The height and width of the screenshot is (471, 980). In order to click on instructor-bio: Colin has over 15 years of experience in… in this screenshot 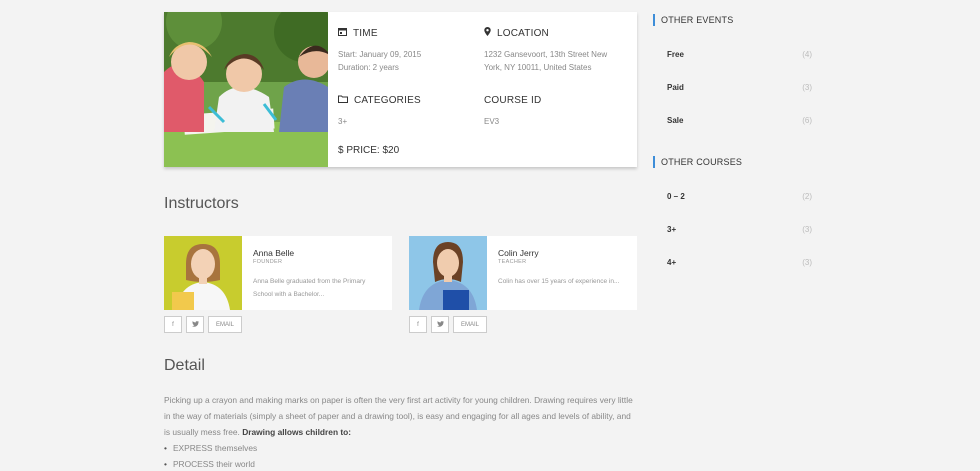, I will do `click(564, 281)`.